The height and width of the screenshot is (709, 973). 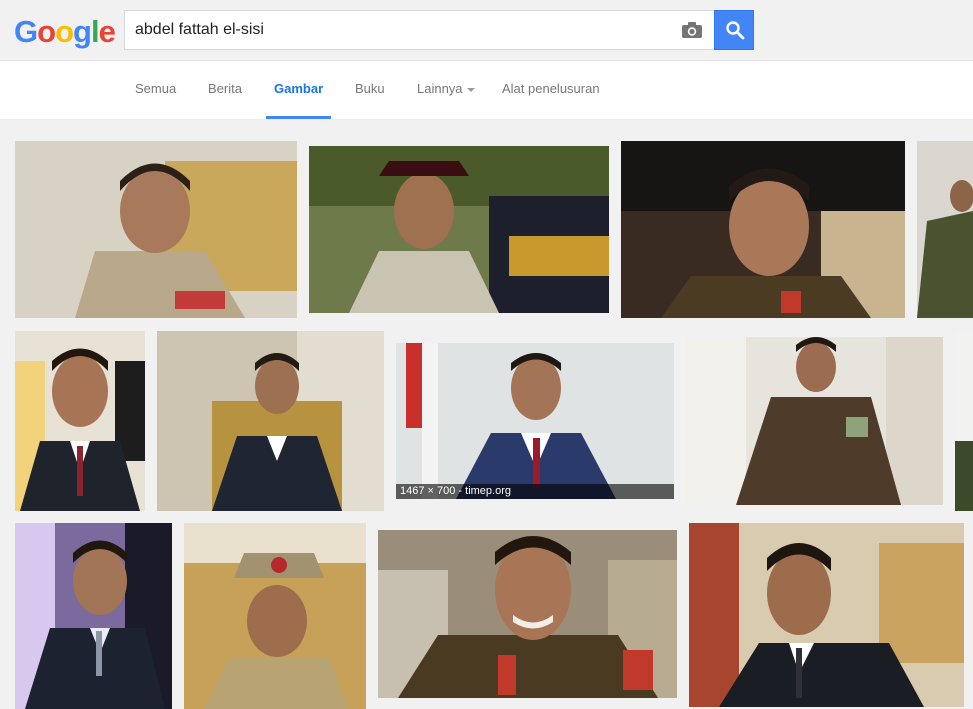 What do you see at coordinates (95, 31) in the screenshot?
I see `logo-letter: l` at bounding box center [95, 31].